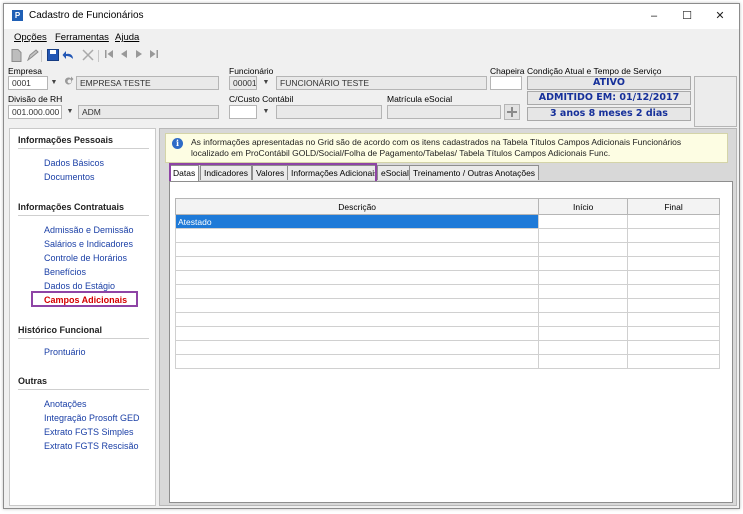 The image size is (743, 514). I want to click on nav-item-integracao-ged: Integração Prosoft GED, so click(92, 418).